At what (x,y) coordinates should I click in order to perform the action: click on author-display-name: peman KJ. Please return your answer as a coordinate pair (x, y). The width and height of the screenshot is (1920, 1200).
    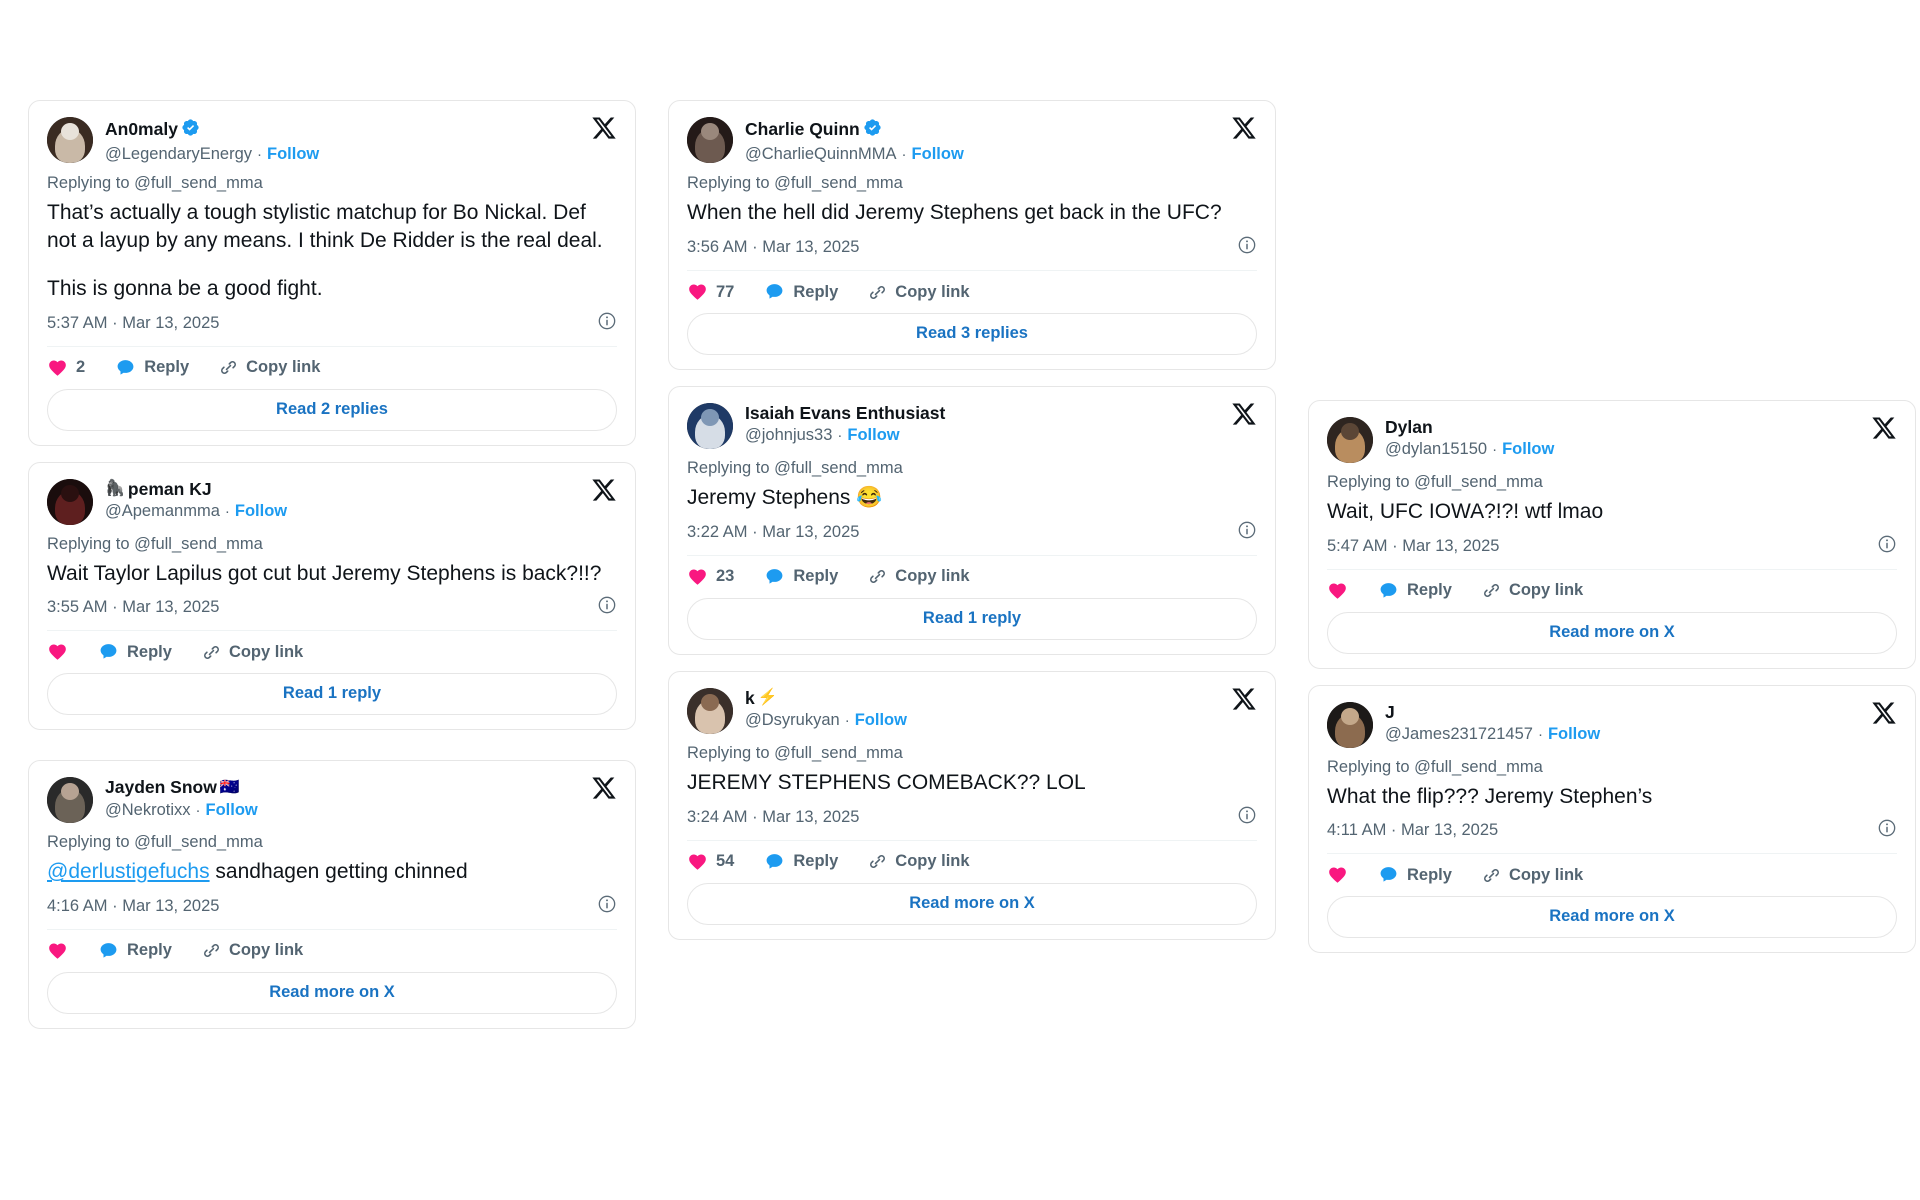
    Looking at the image, I should click on (170, 489).